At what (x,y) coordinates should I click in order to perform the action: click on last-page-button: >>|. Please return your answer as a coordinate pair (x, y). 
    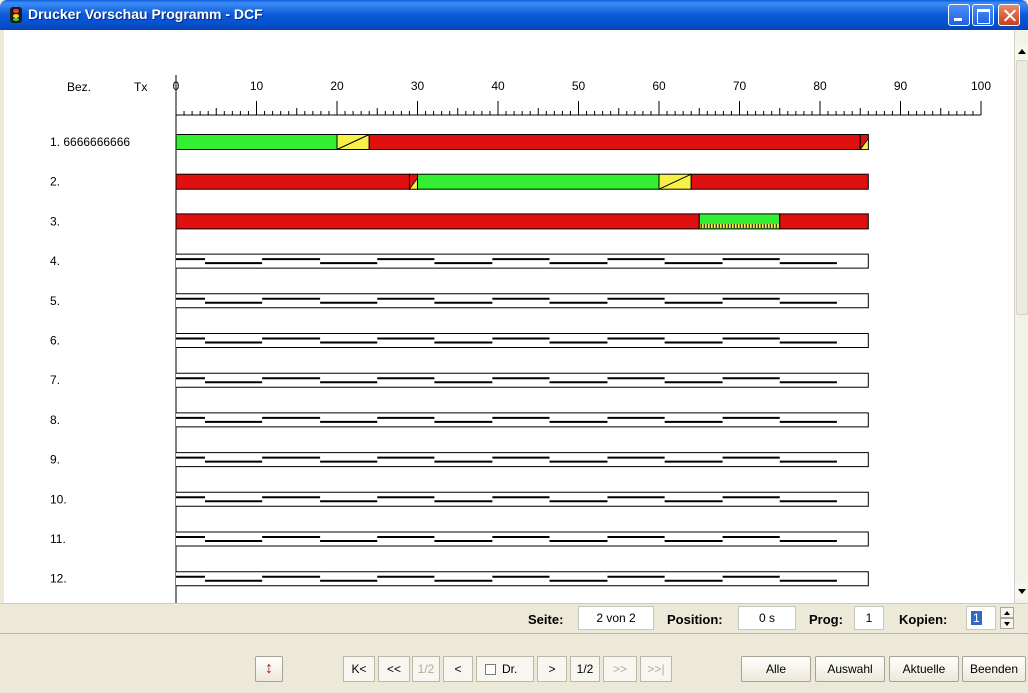
    Looking at the image, I should click on (656, 669).